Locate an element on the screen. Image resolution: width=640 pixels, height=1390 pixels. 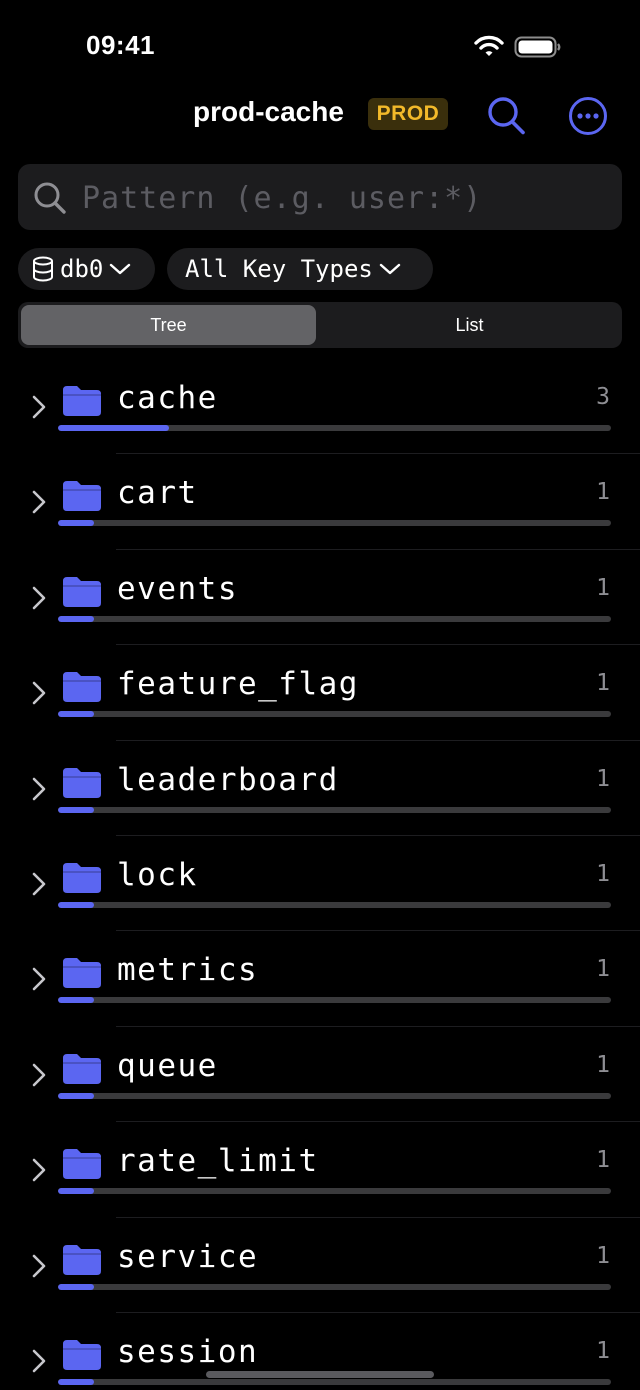
tab-tree: Tree is located at coordinates (168, 325).